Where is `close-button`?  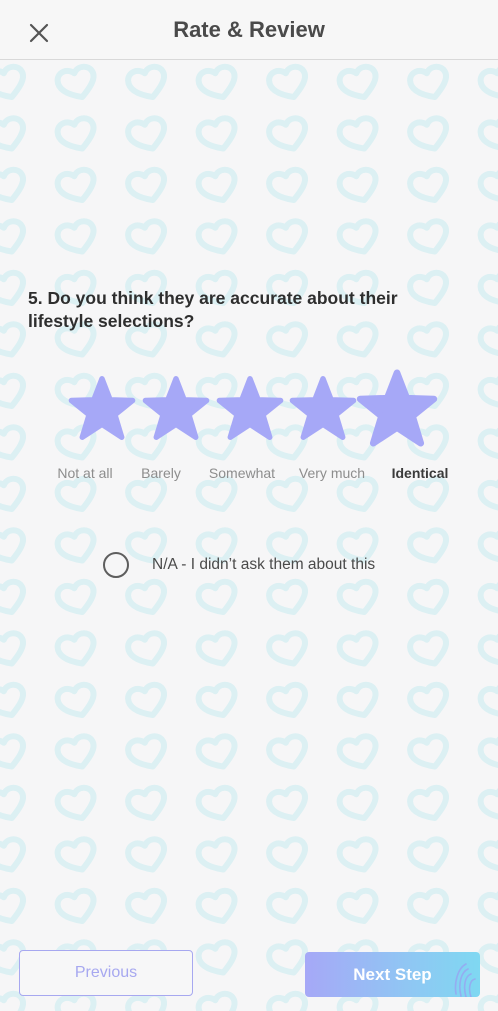 close-button is located at coordinates (39, 33).